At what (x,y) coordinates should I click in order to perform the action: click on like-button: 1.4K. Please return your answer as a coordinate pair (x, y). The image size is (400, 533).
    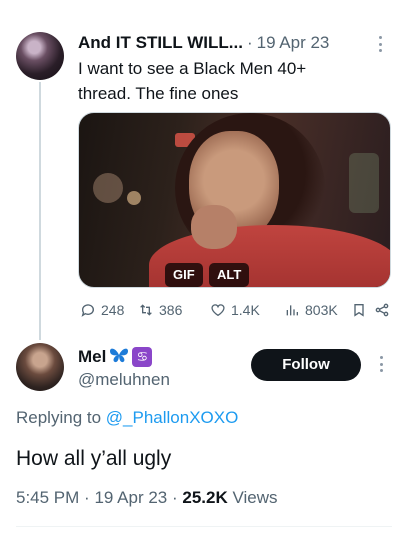
    Looking at the image, I should click on (235, 310).